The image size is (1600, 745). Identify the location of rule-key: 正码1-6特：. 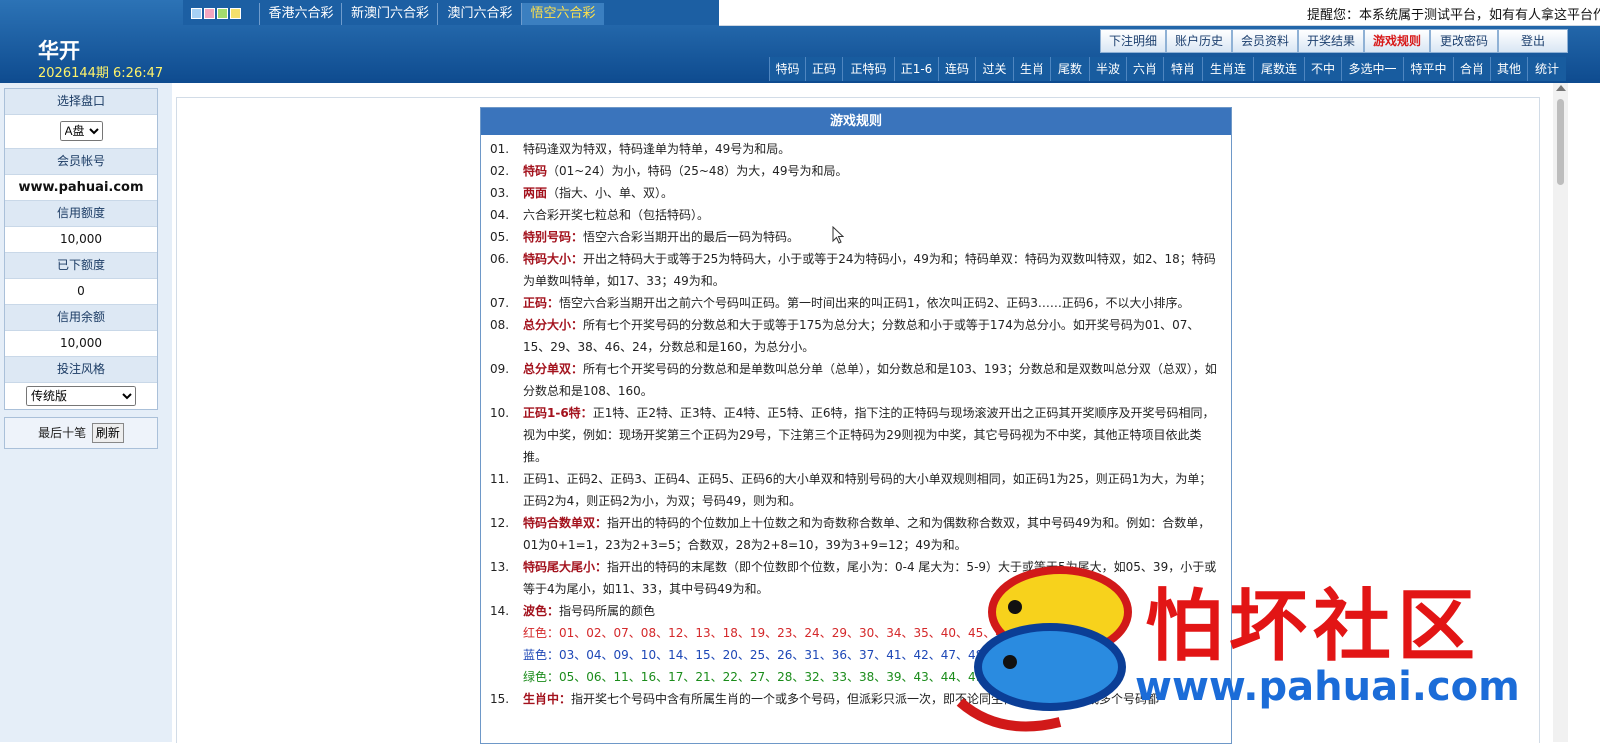
(558, 413).